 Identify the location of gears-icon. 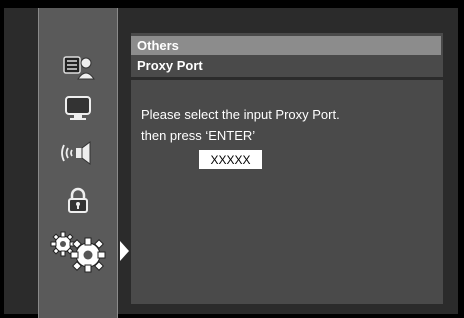
(78, 252).